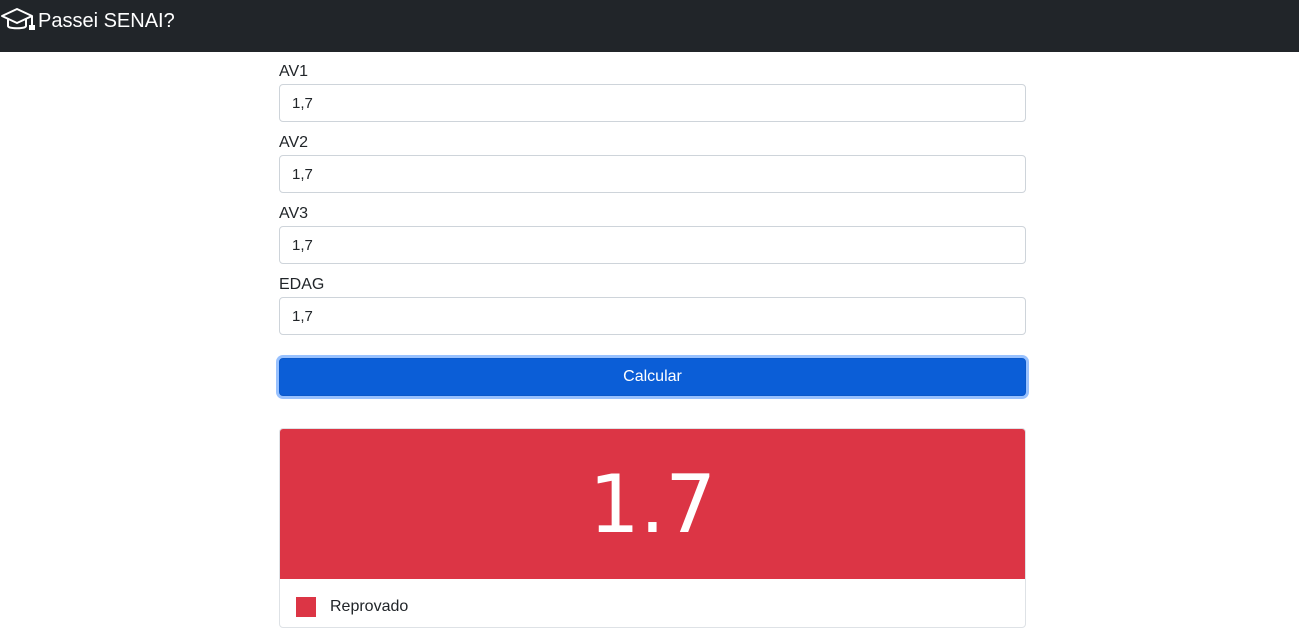  I want to click on av1-label: AV1, so click(294, 71).